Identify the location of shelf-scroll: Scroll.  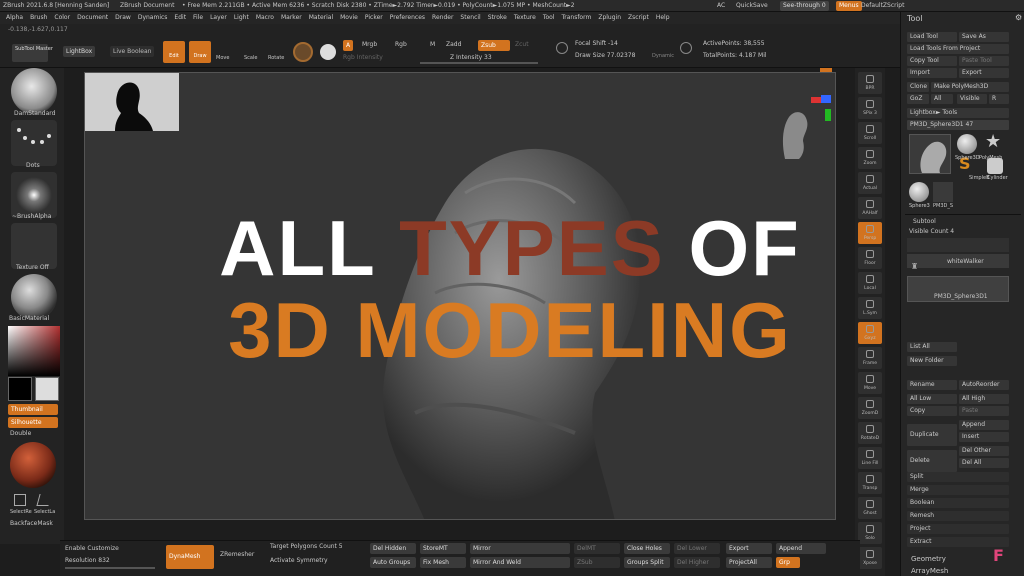
(870, 133).